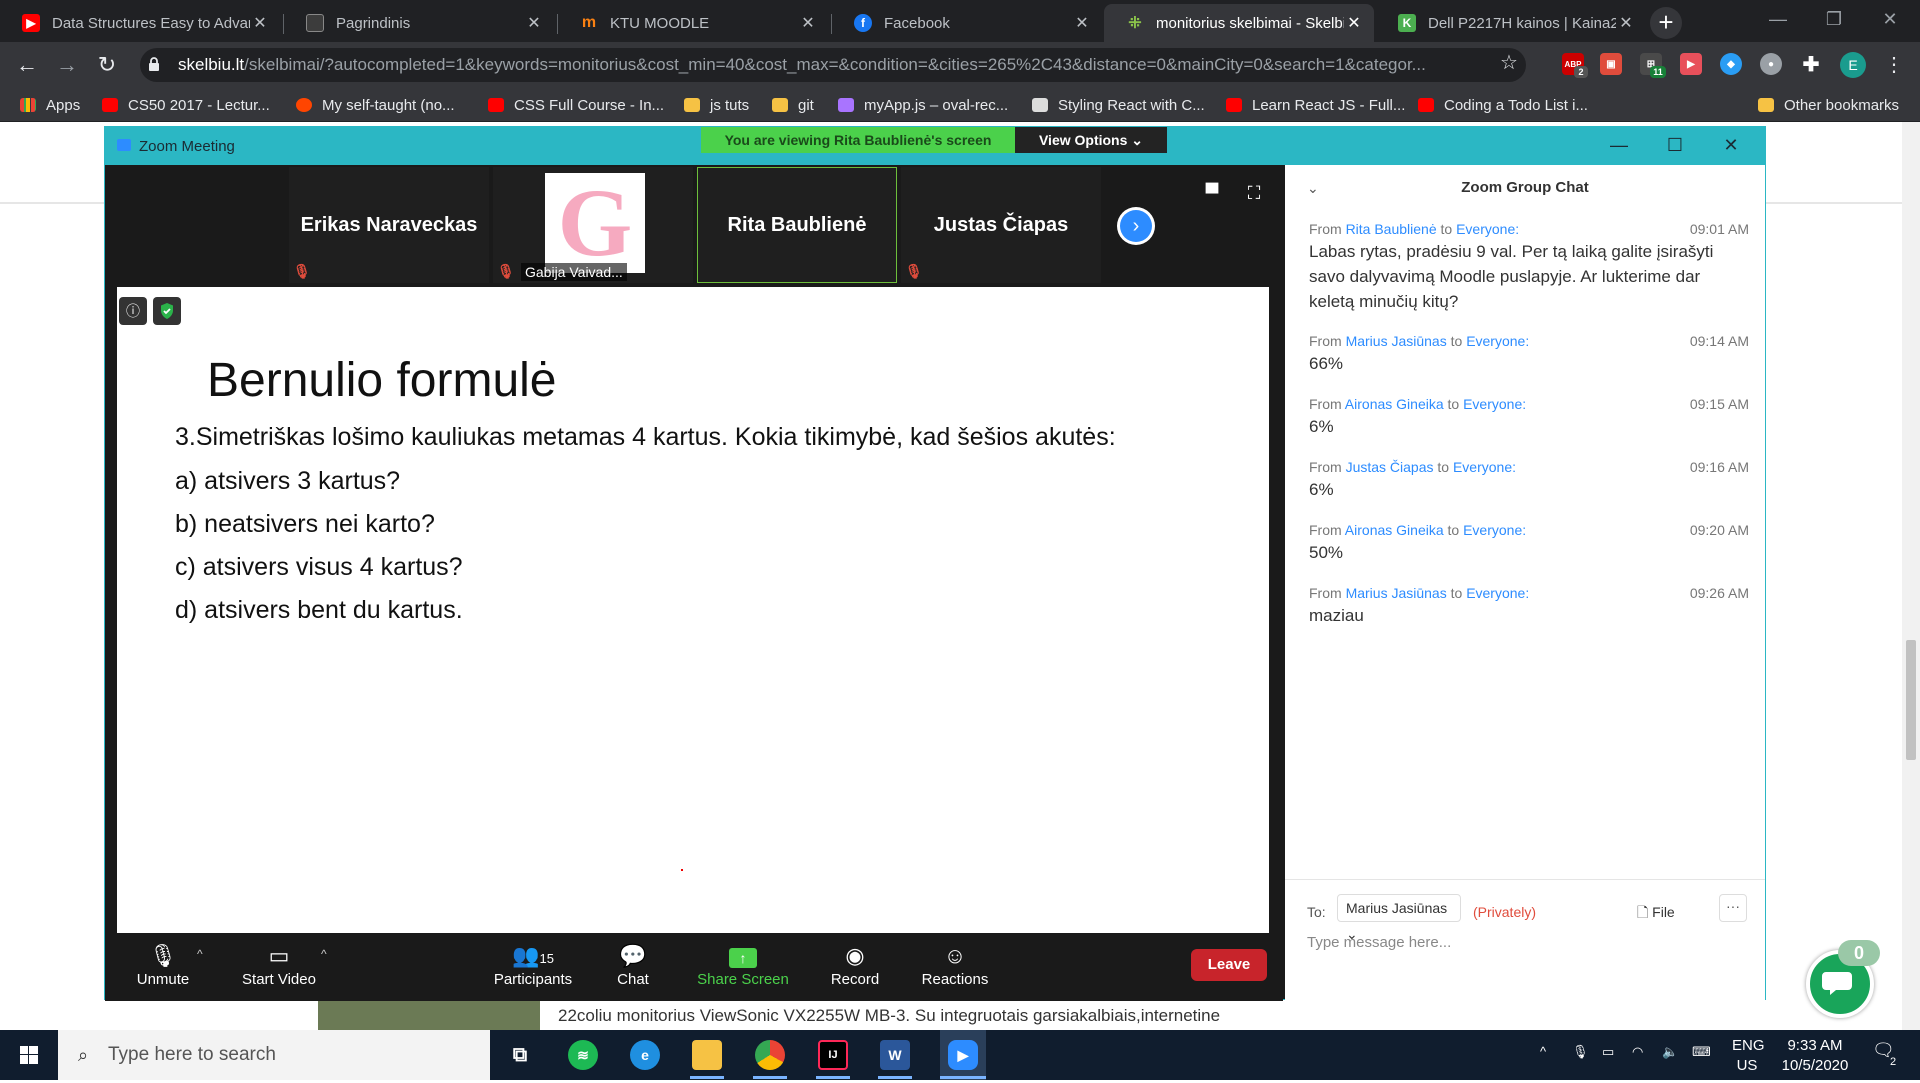 The image size is (1920, 1083). Describe the element at coordinates (27, 65) in the screenshot. I see `back-arrow-icon: ←` at that location.